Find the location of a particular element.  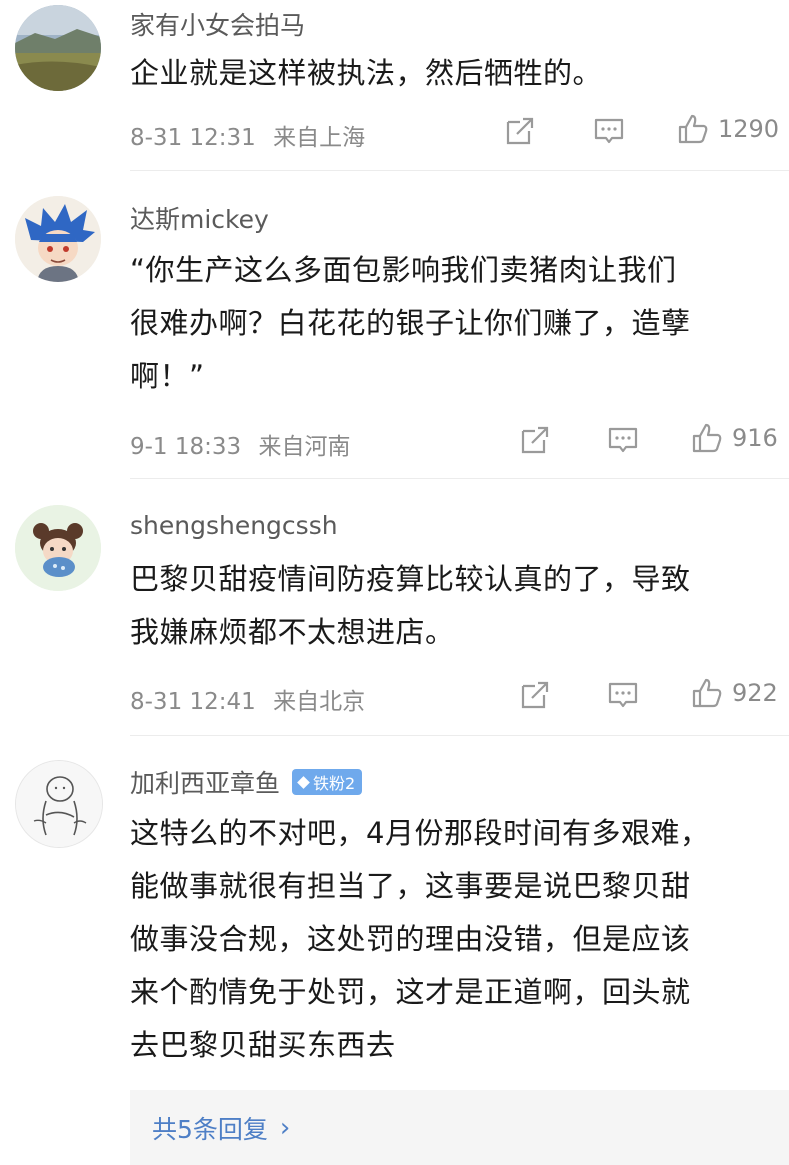

comment-date: 8-31 12:31 is located at coordinates (193, 138).